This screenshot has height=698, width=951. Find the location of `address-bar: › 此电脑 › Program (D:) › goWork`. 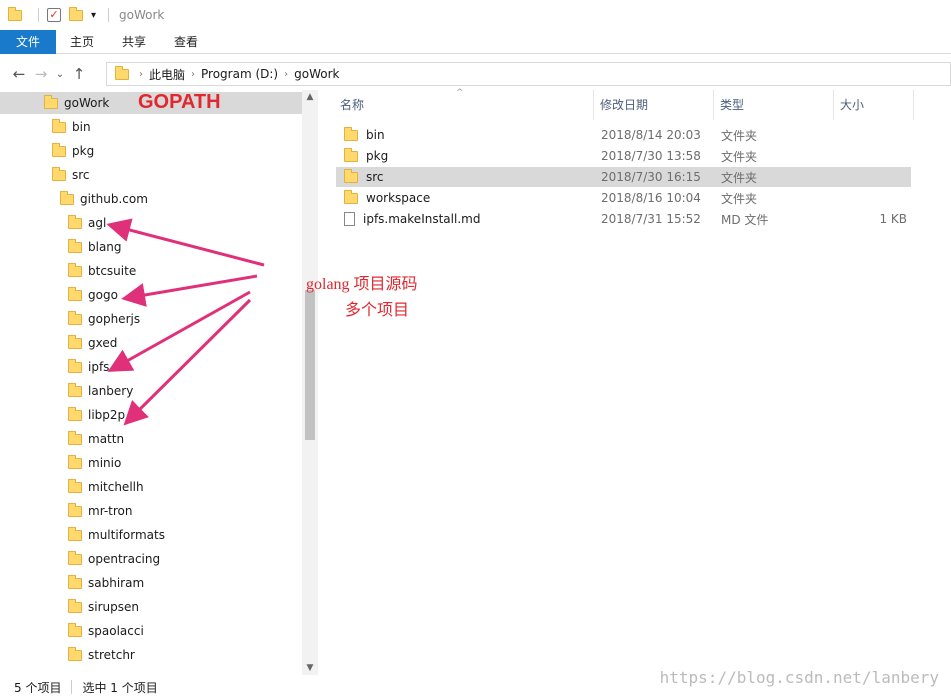

address-bar: › 此电脑 › Program (D:) › goWork is located at coordinates (528, 74).